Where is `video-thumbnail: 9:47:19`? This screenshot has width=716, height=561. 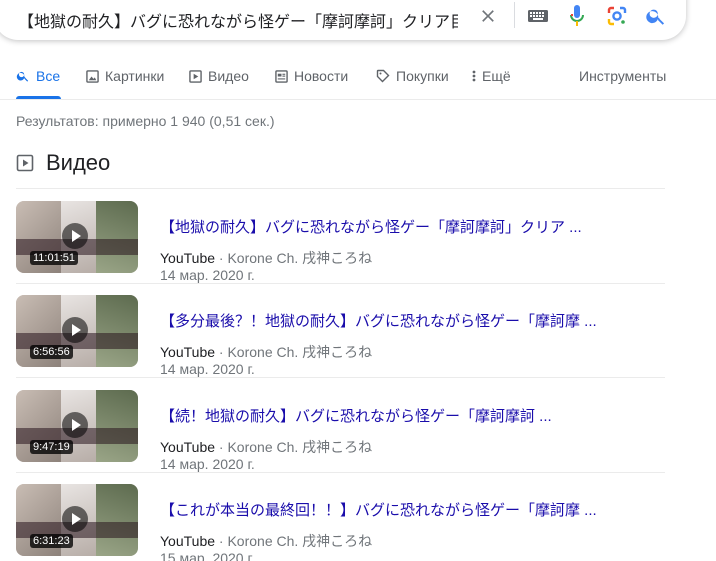
video-thumbnail: 9:47:19 is located at coordinates (77, 426).